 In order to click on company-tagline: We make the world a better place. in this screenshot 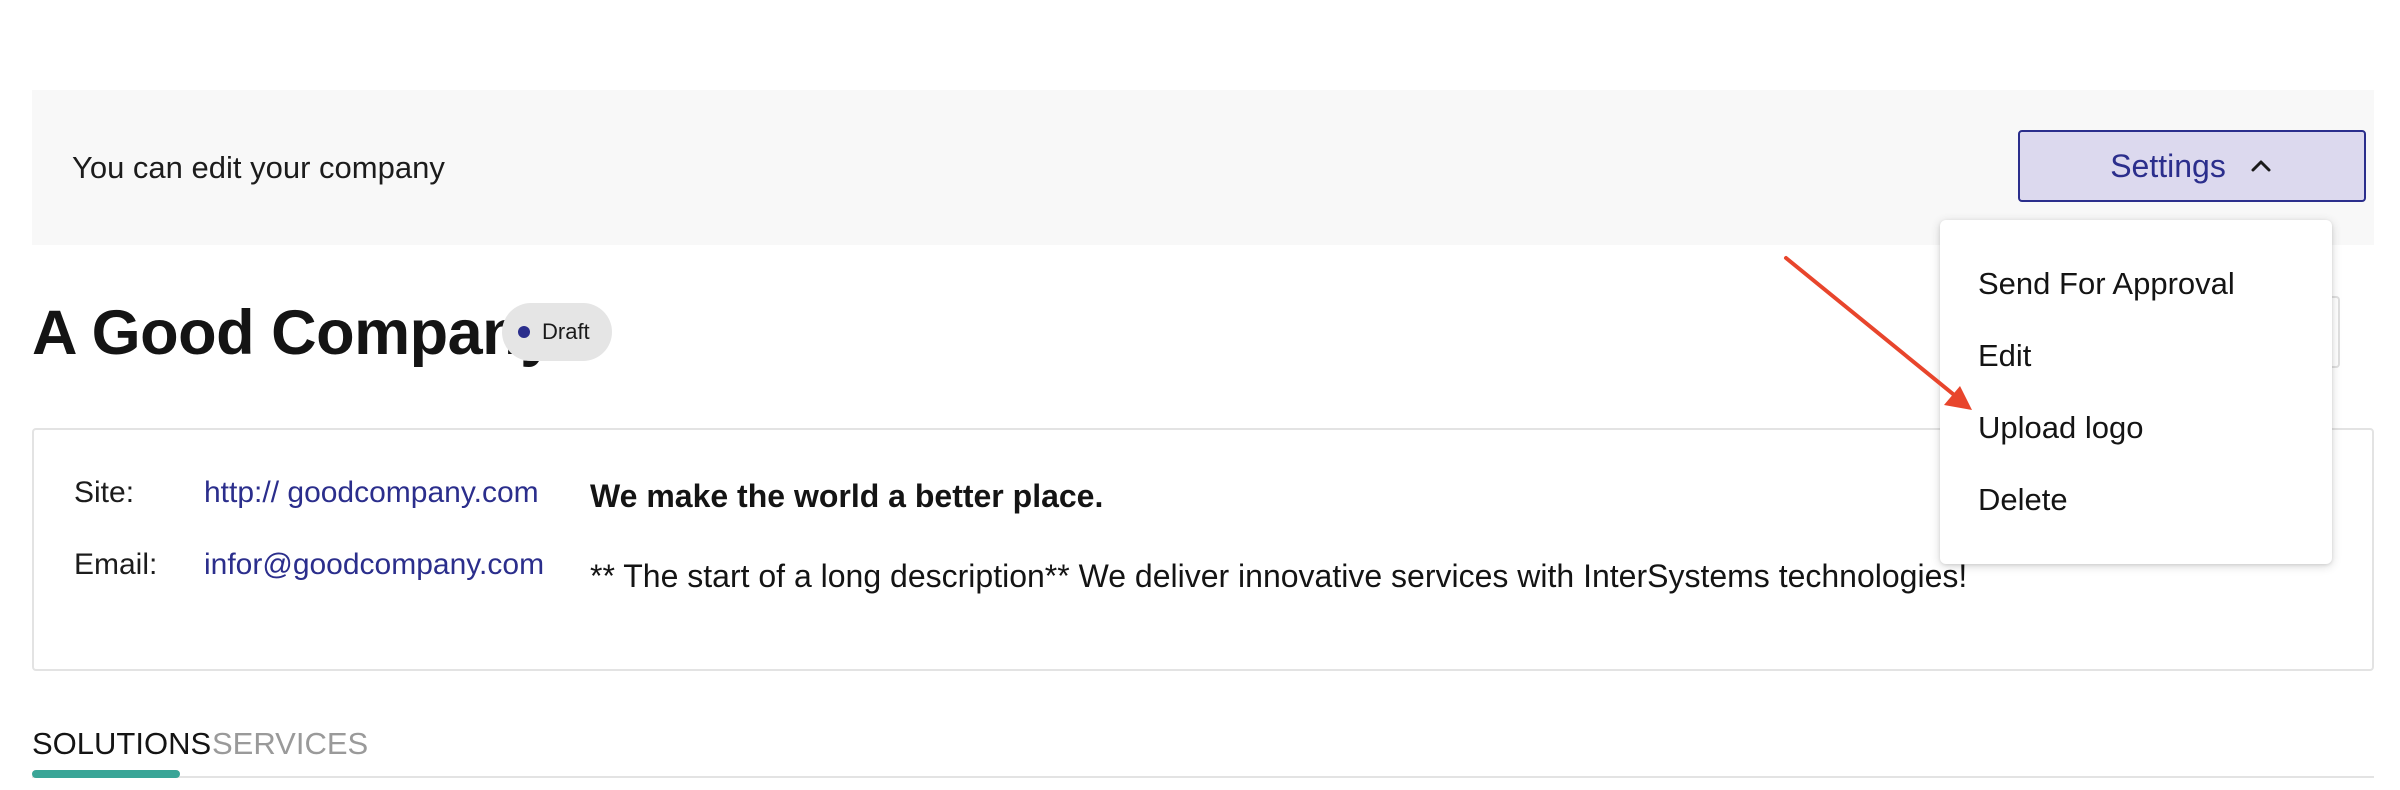, I will do `click(847, 496)`.